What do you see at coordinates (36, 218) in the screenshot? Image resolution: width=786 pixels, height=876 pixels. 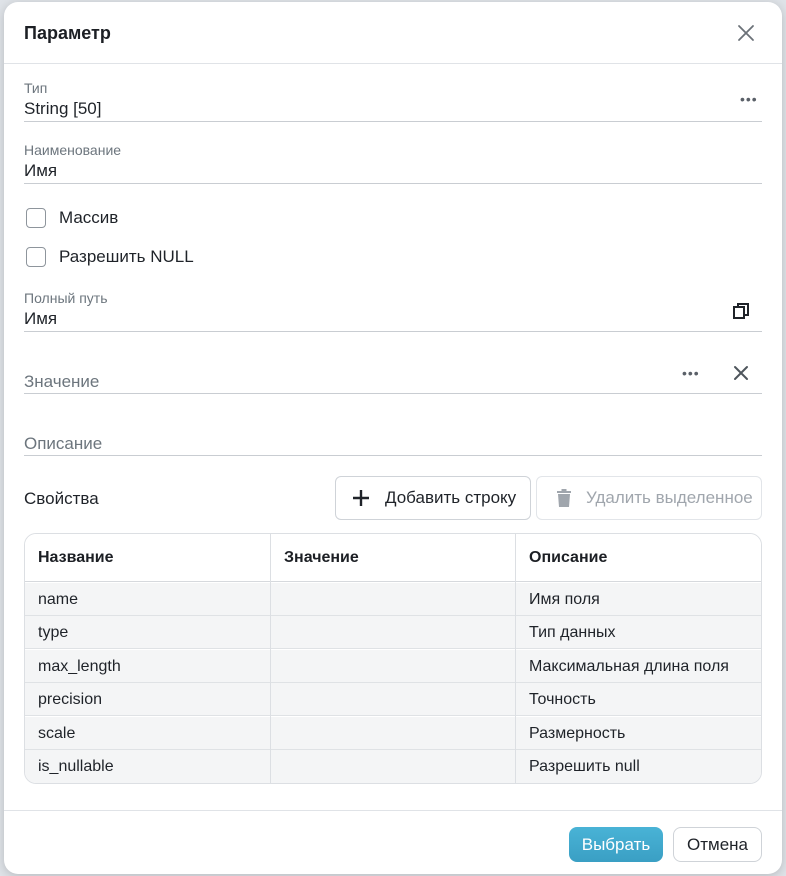 I see `array-checkbox` at bounding box center [36, 218].